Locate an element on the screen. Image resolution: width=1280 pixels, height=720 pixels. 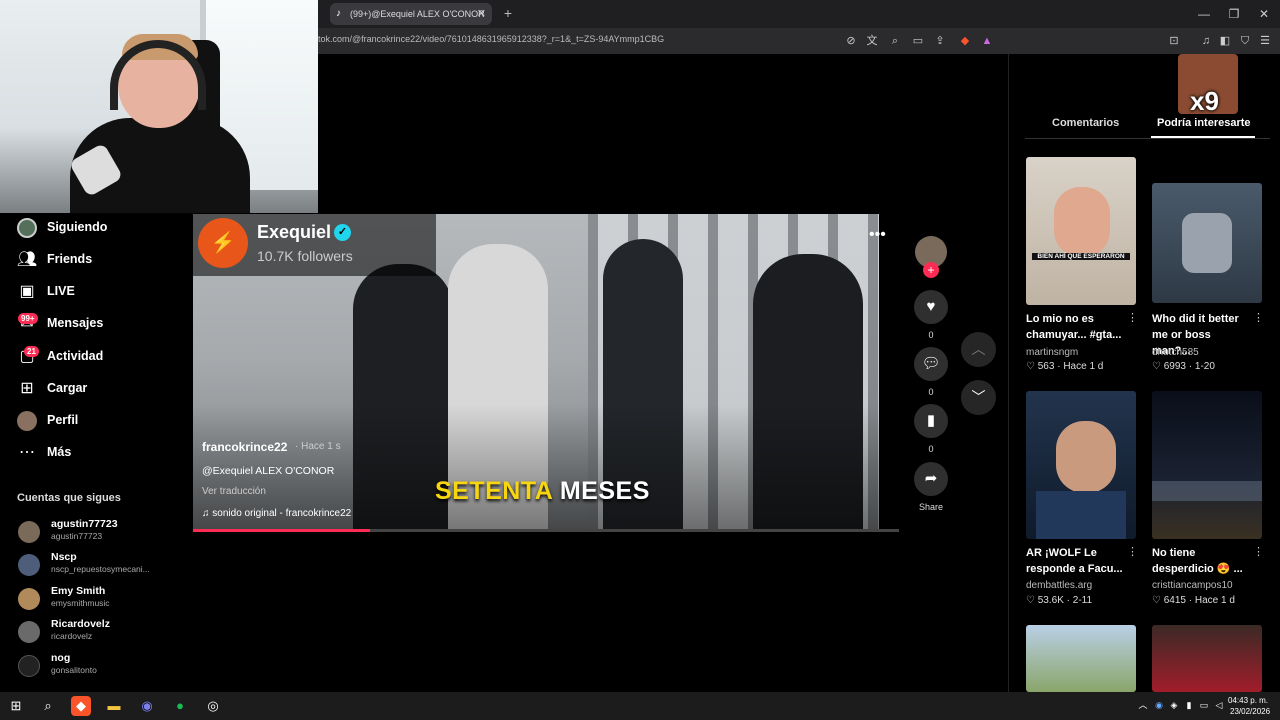
card-meta: ♡ 53.6K · 2-11 is located at coordinates (1059, 600).